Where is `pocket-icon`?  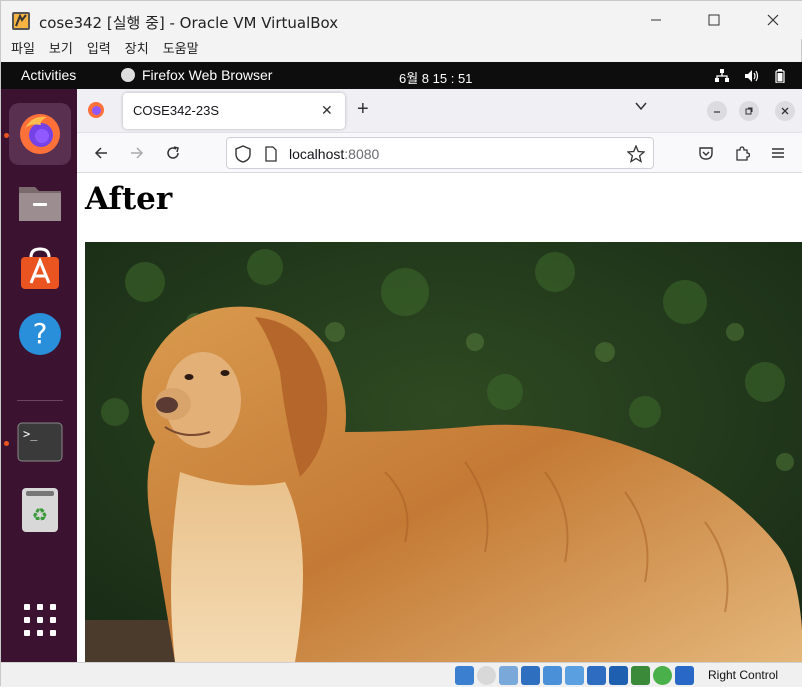
pocket-icon is located at coordinates (706, 153).